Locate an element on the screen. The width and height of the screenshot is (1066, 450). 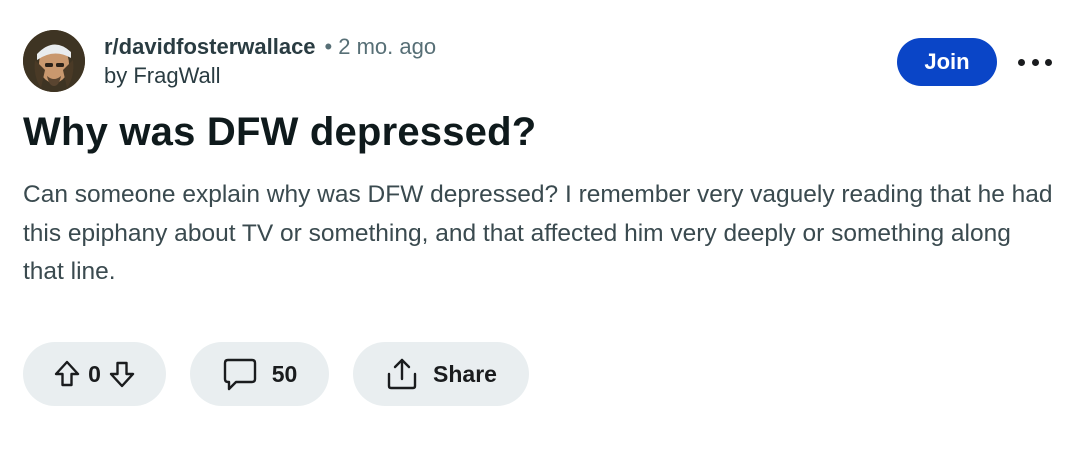
more-options-icon is located at coordinates (1035, 62).